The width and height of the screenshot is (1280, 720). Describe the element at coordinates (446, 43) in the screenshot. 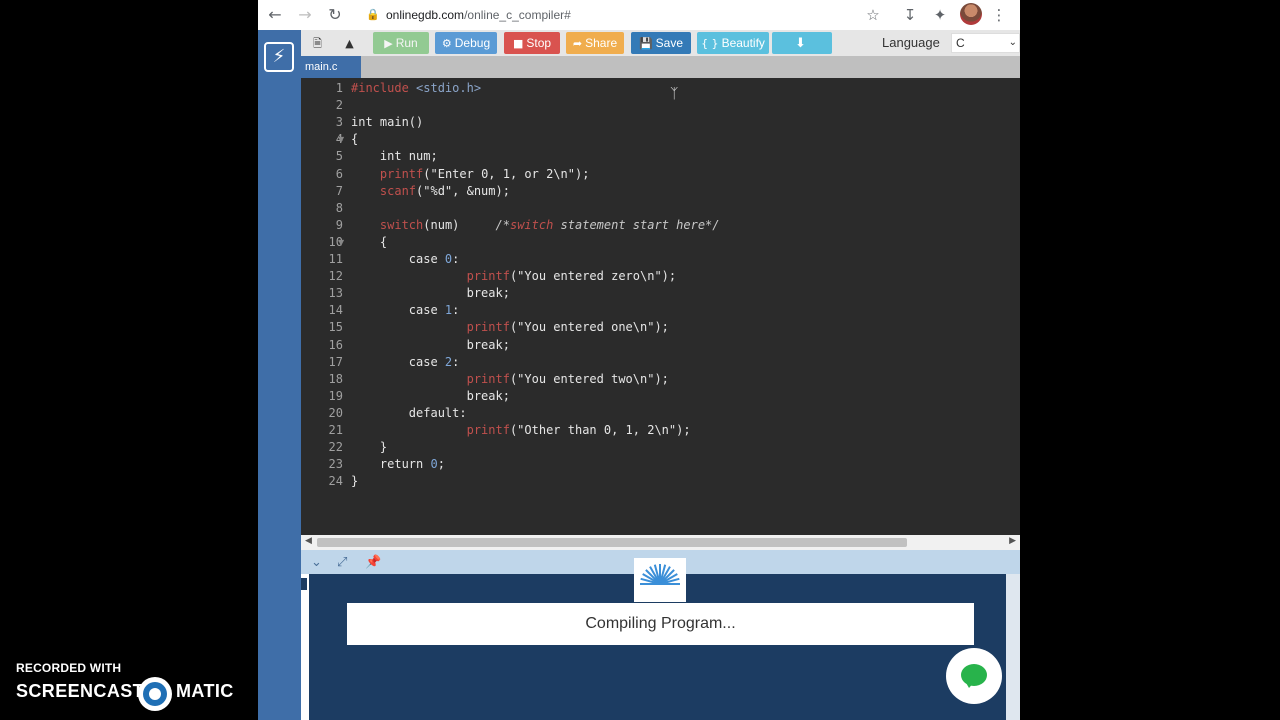

I see `debug-icon: ⚙` at that location.